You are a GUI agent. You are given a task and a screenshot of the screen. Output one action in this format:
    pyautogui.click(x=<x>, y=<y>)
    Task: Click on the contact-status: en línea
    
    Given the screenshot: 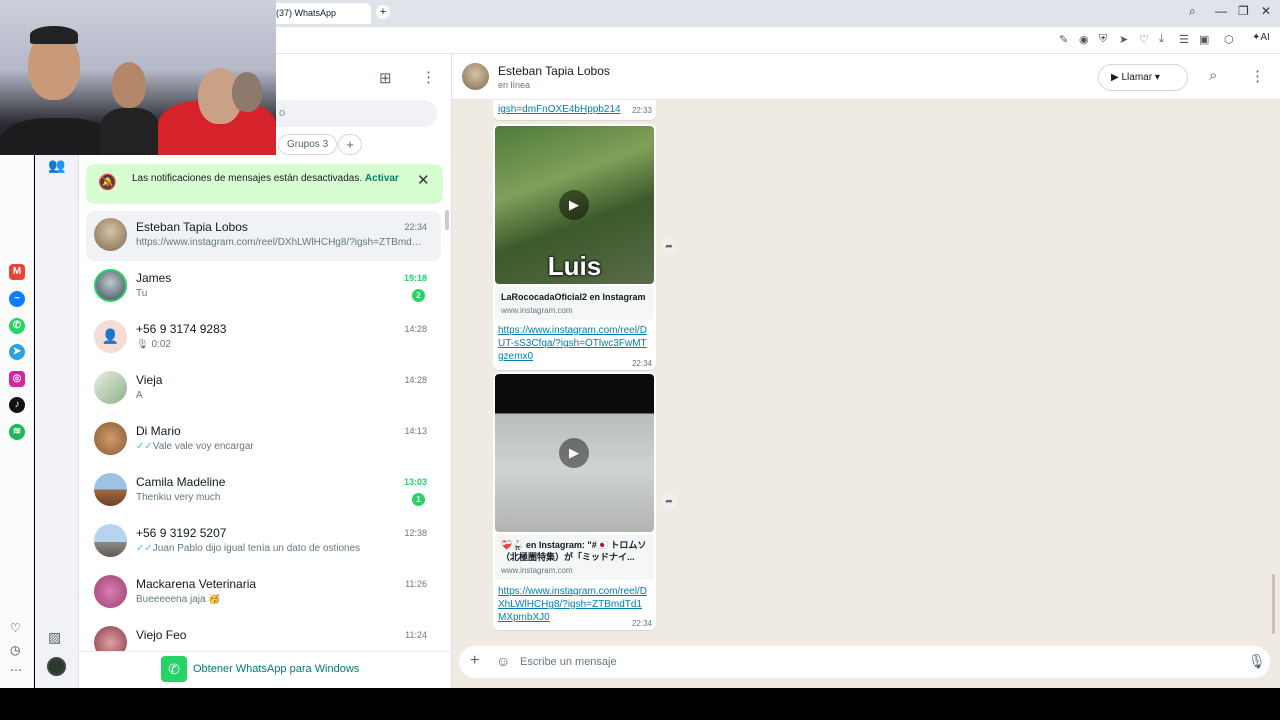 What is the action you would take?
    pyautogui.click(x=514, y=85)
    